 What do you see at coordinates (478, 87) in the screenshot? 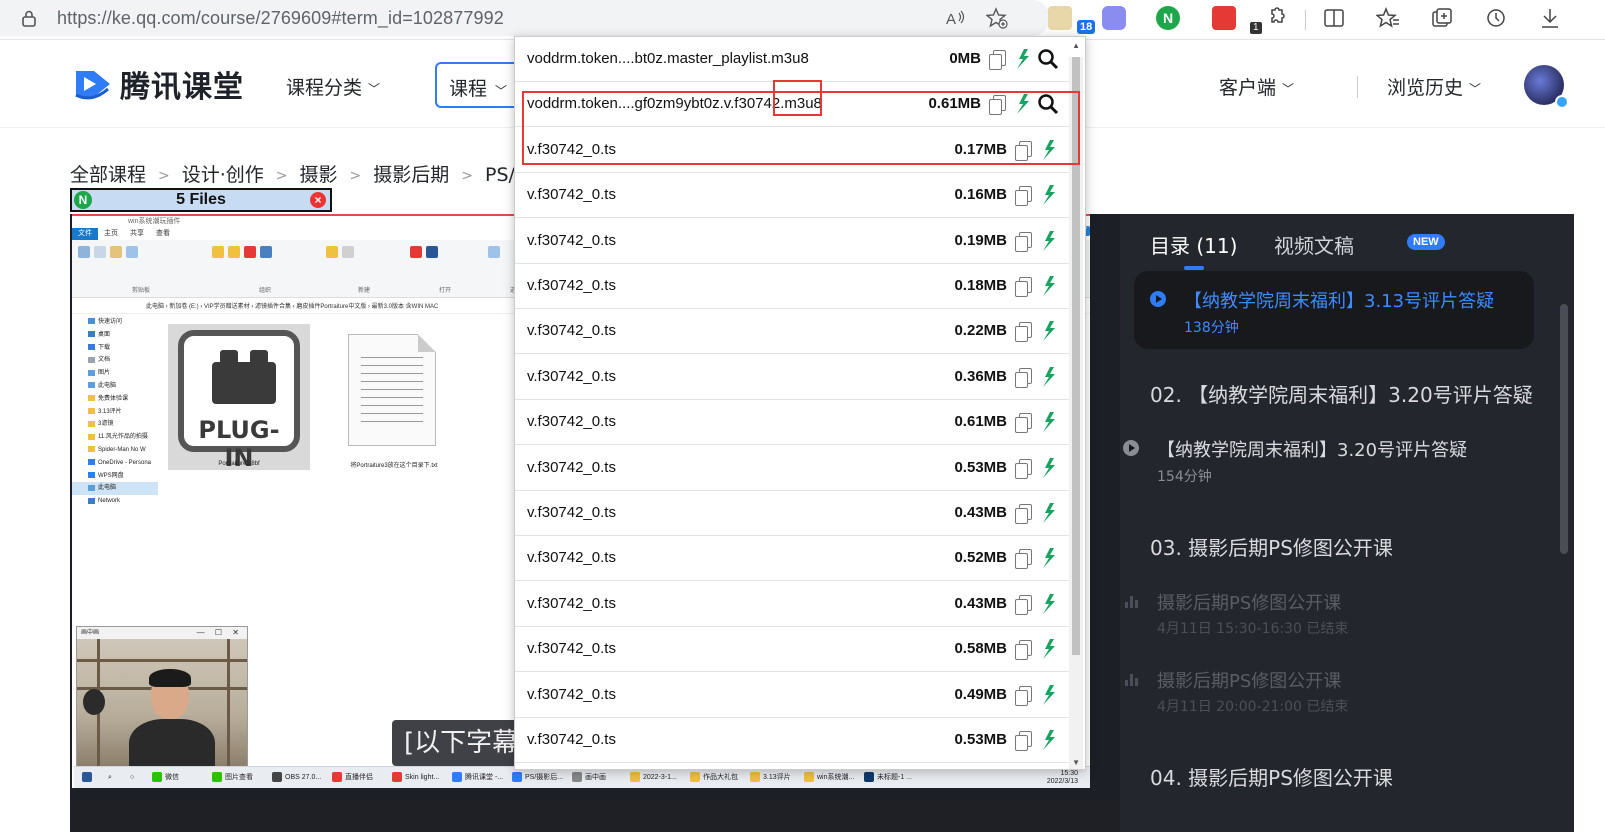
I see `search-type-select: 课程 ﹀` at bounding box center [478, 87].